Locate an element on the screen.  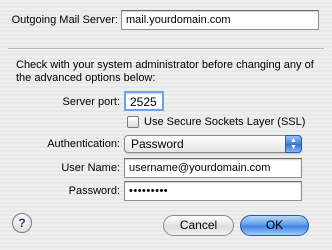
authentication-popup: Password ▲ ▼ is located at coordinates (213, 144).